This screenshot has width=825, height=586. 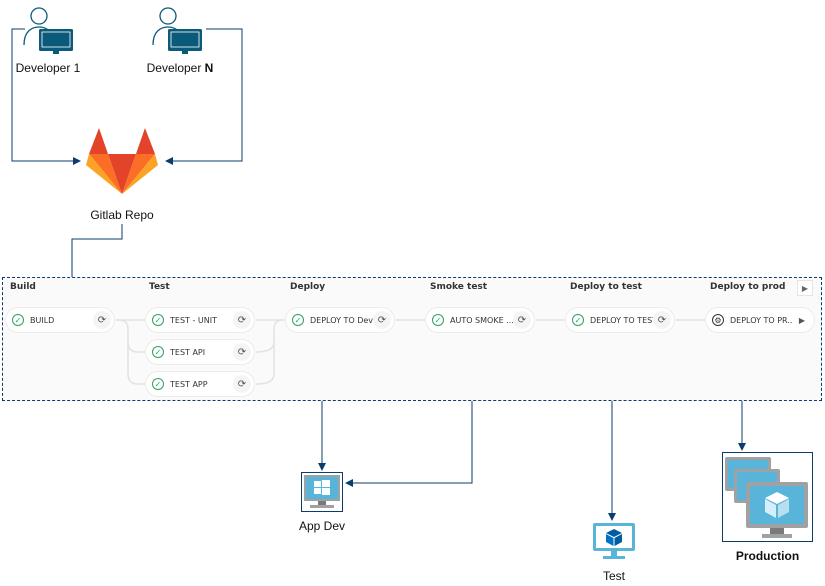 I want to click on app-dev-label: App Dev, so click(x=322, y=526).